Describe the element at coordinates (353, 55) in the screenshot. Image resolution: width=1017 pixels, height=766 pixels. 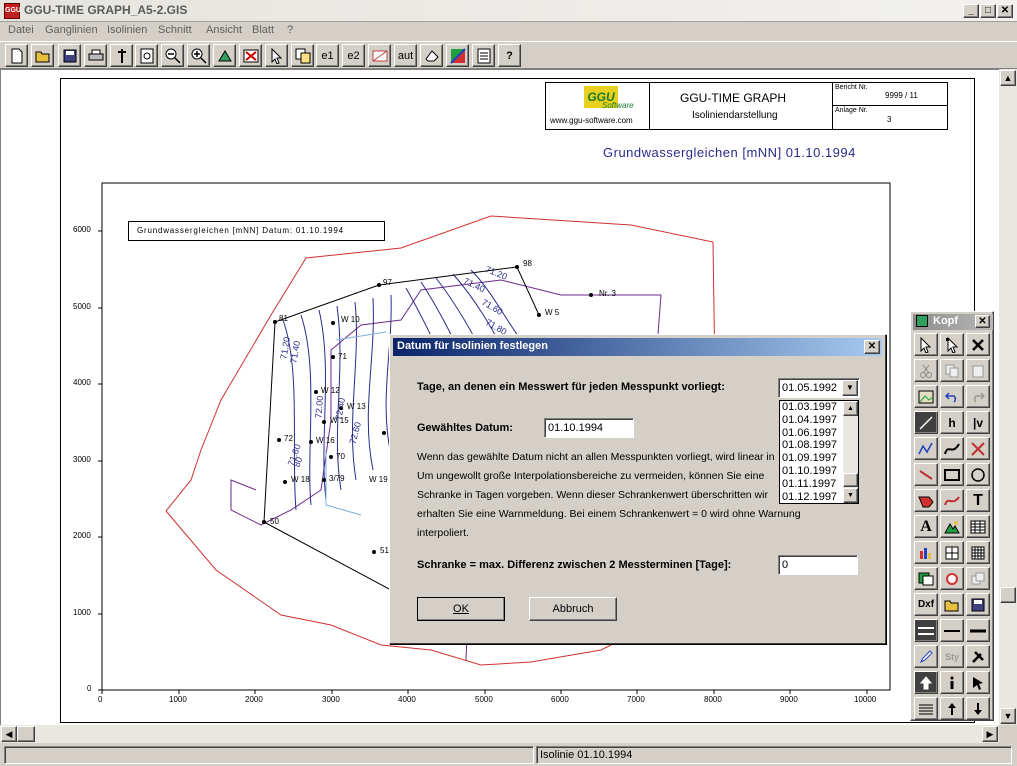
I see `e2-button: e2` at that location.